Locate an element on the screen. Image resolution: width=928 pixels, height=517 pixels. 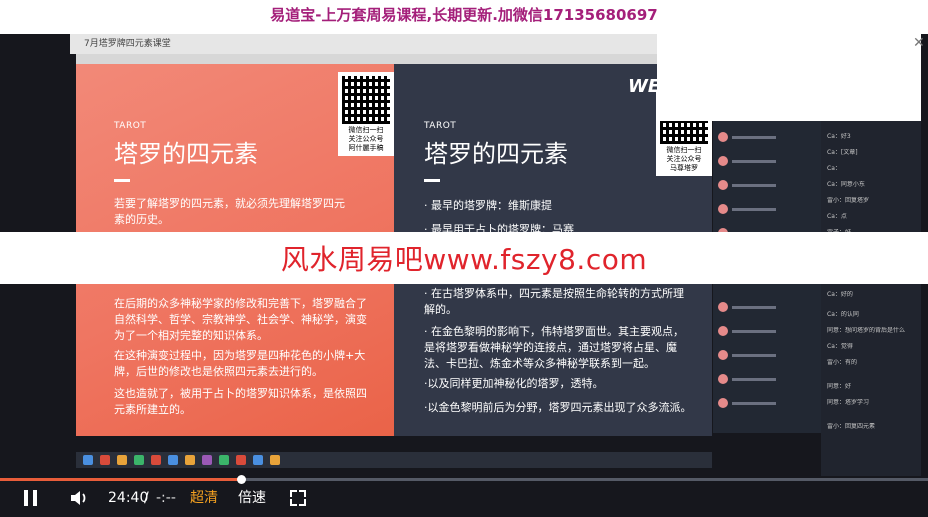
bullet-1: · 最早的塔罗牌：维斯康提 is located at coordinates (488, 205).